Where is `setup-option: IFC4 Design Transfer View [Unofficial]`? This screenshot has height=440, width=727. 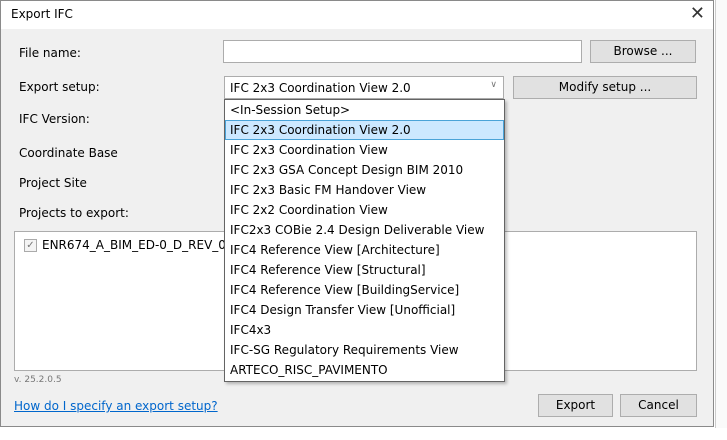
setup-option: IFC4 Design Transfer View [Unofficial] is located at coordinates (364, 310).